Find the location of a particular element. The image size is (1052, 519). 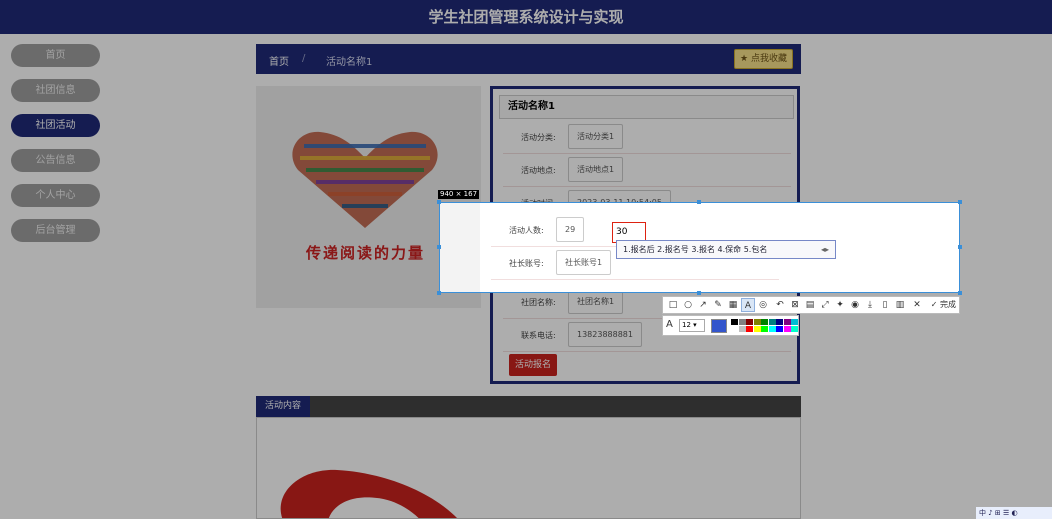

mosaic-icon: ▦ is located at coordinates (733, 305).